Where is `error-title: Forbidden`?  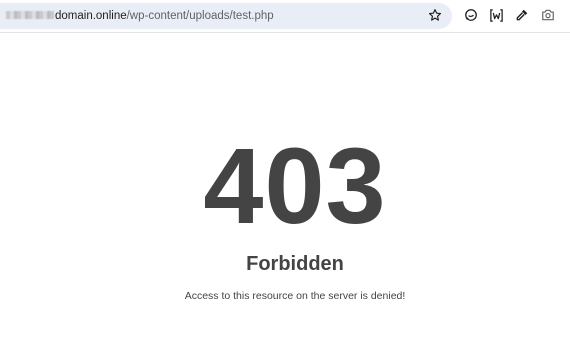
error-title: Forbidden is located at coordinates (295, 264).